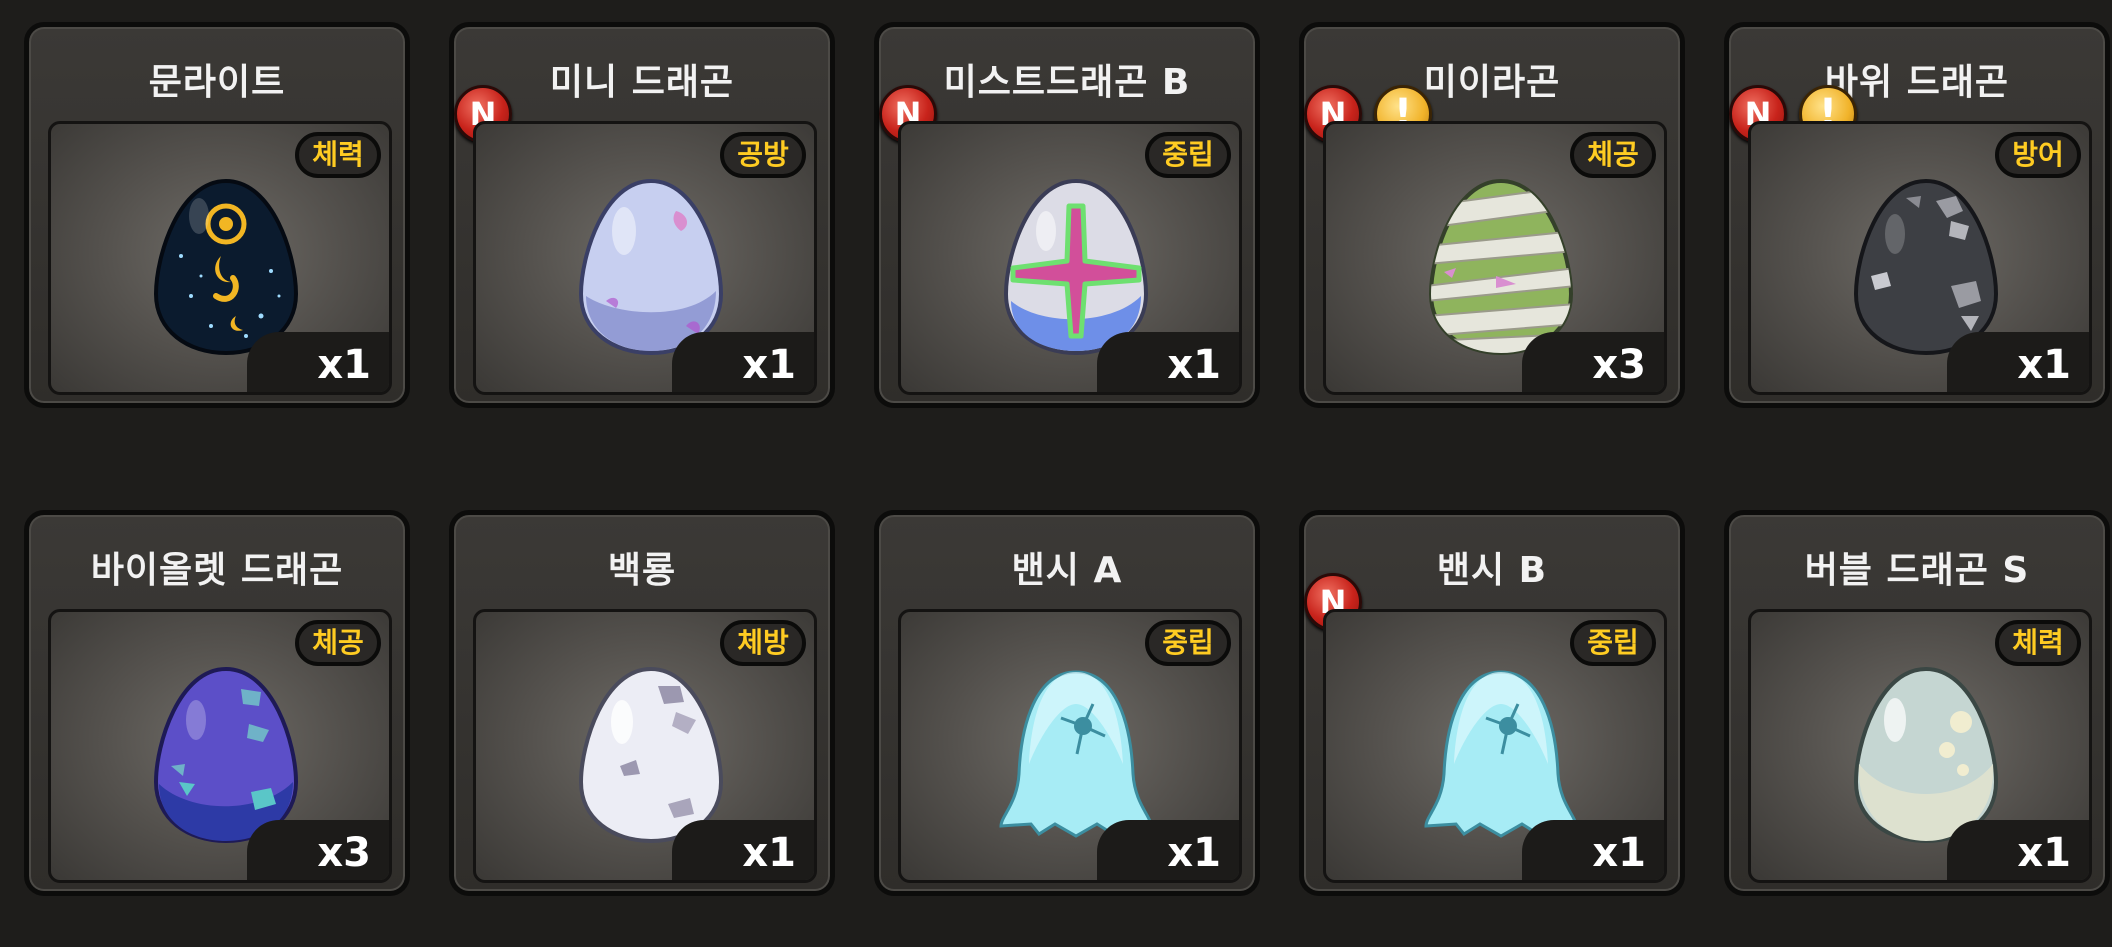 This screenshot has width=2112, height=947. I want to click on egg-card-moonlight: 문라이트 체력 x1, so click(217, 215).